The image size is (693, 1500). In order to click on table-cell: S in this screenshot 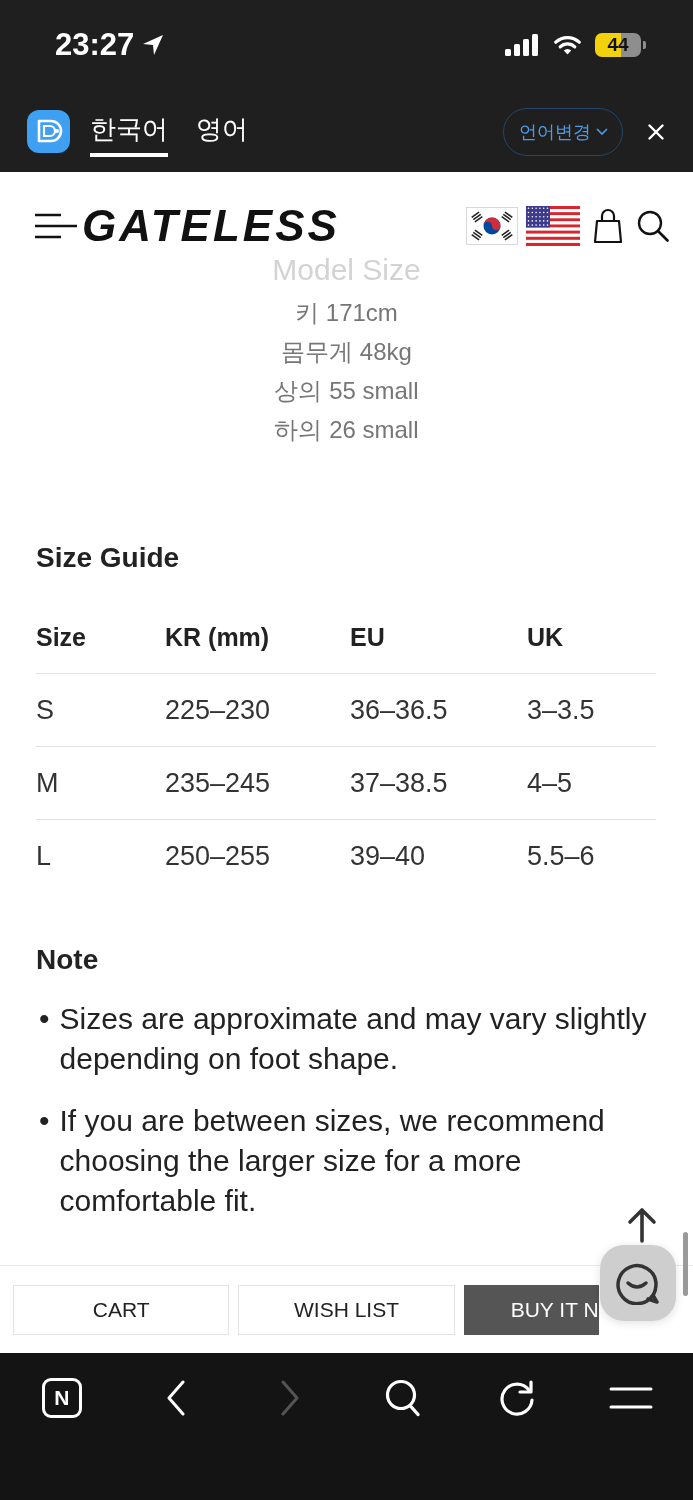, I will do `click(100, 710)`.